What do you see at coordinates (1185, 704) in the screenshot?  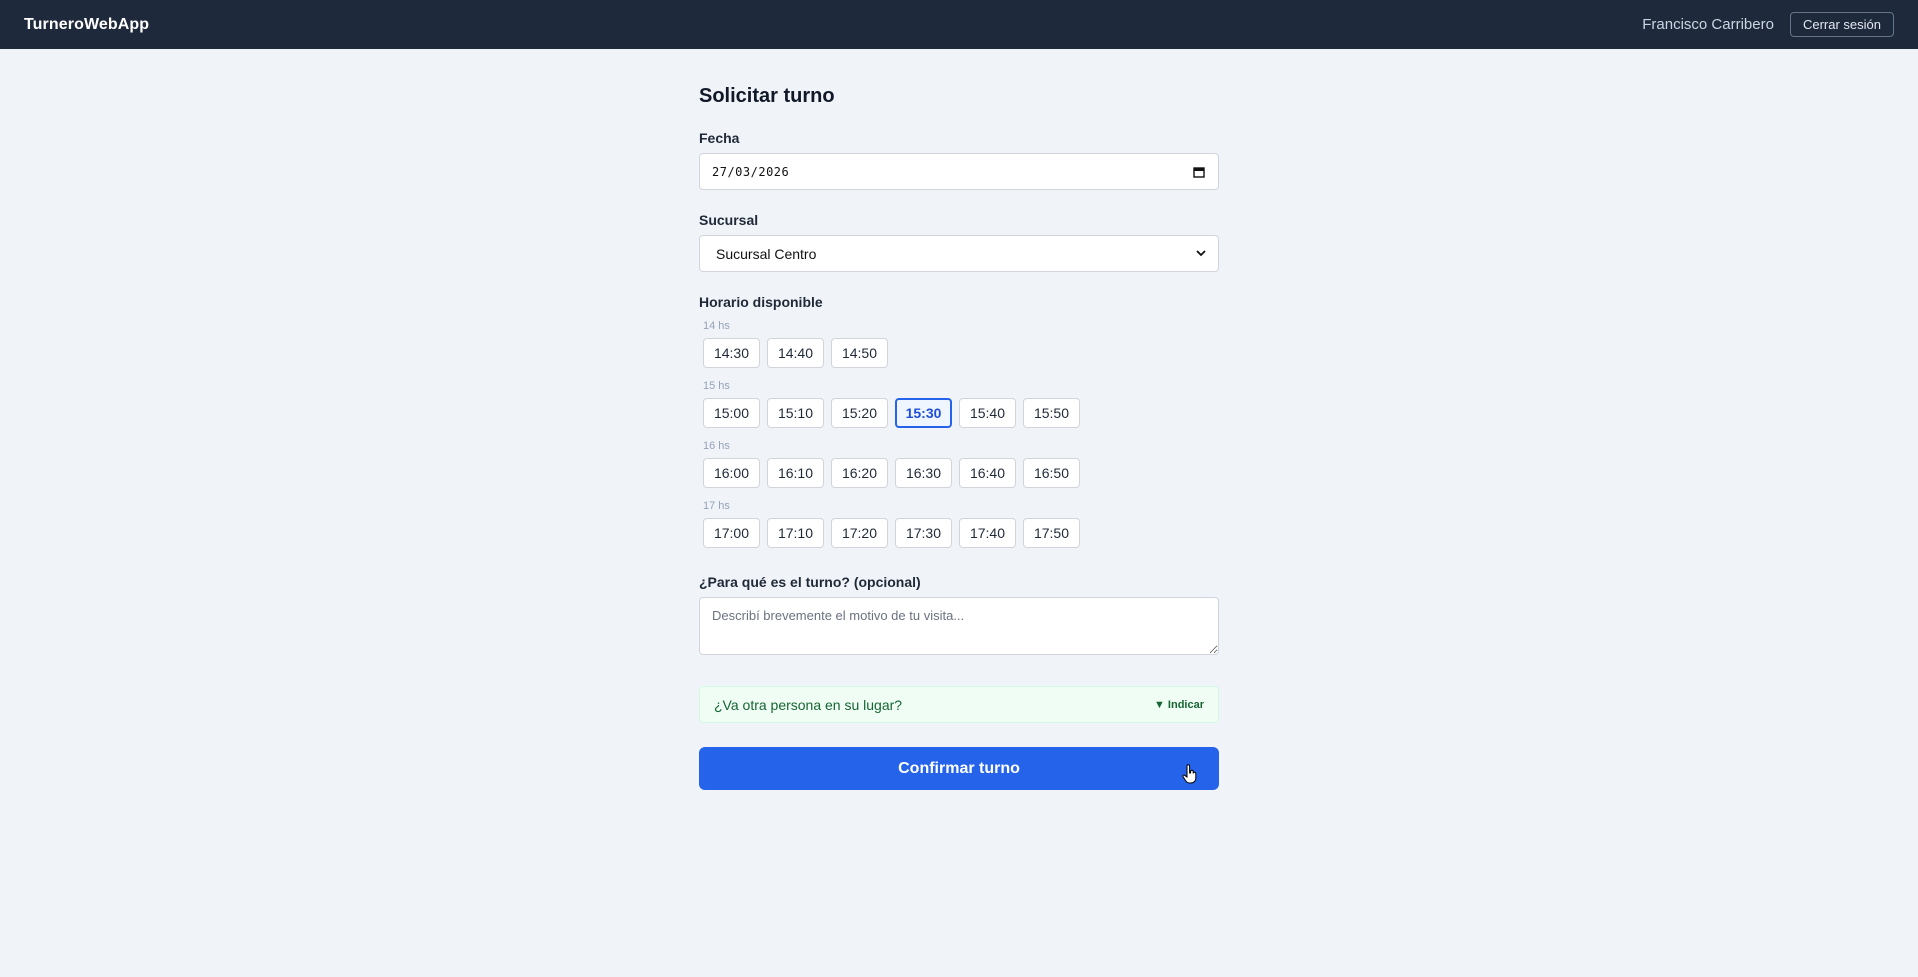 I see `other-person-toggle-label: Indicar` at bounding box center [1185, 704].